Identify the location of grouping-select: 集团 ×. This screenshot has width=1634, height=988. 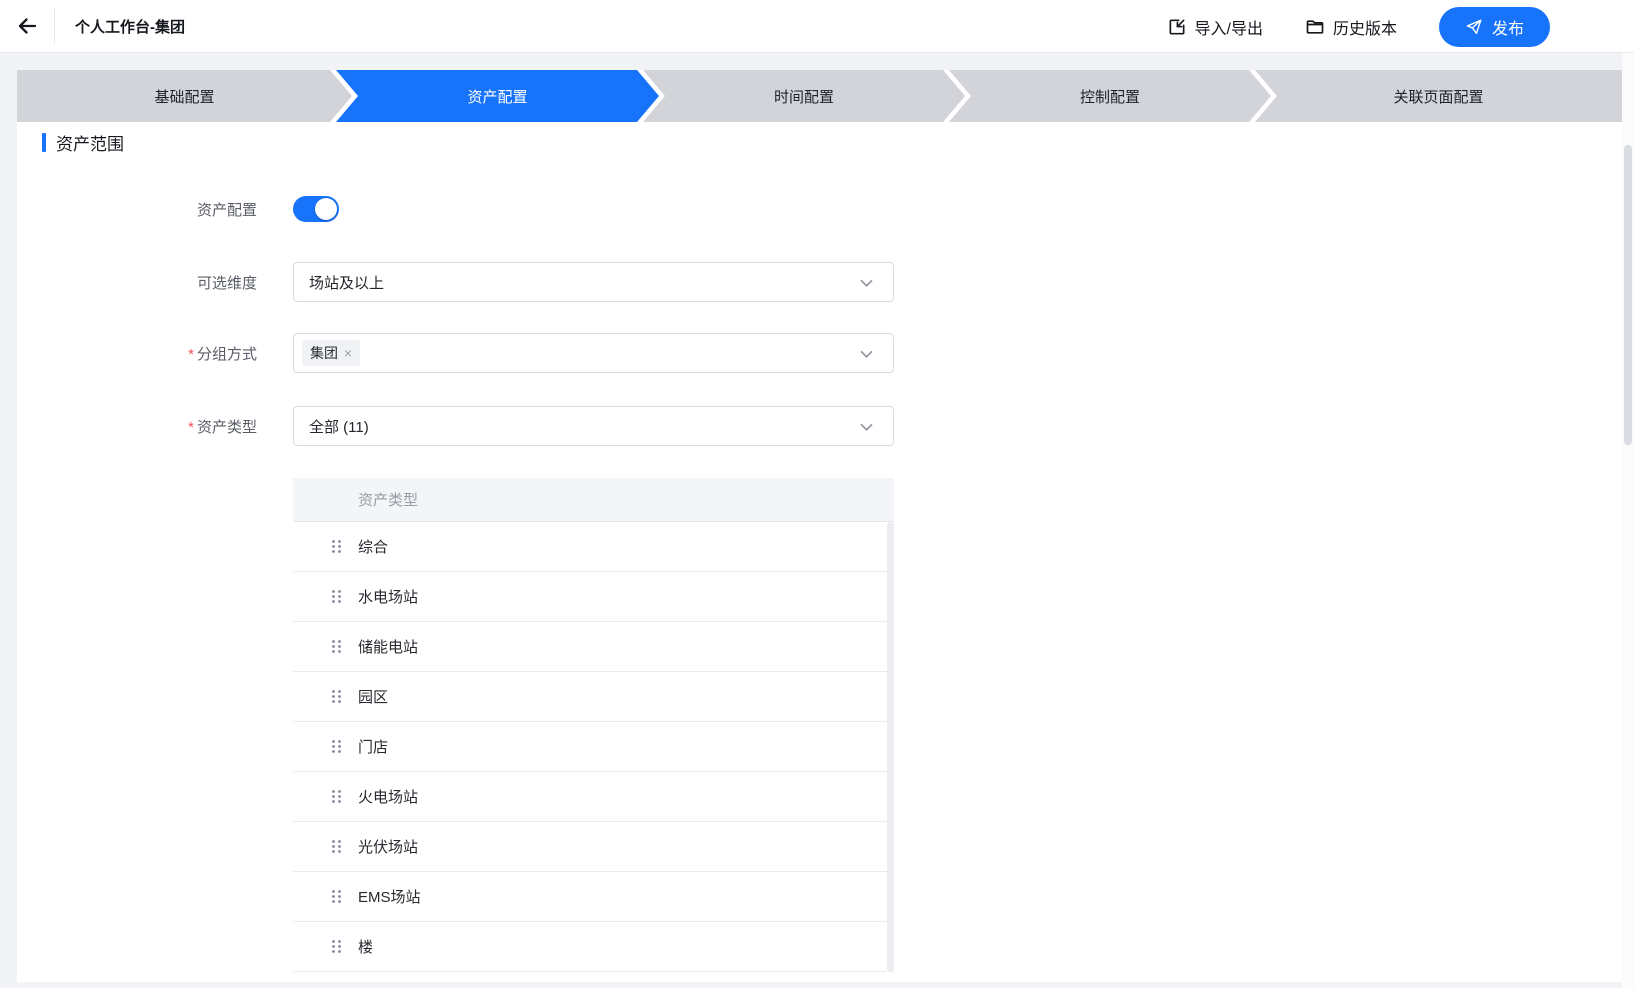
(593, 353).